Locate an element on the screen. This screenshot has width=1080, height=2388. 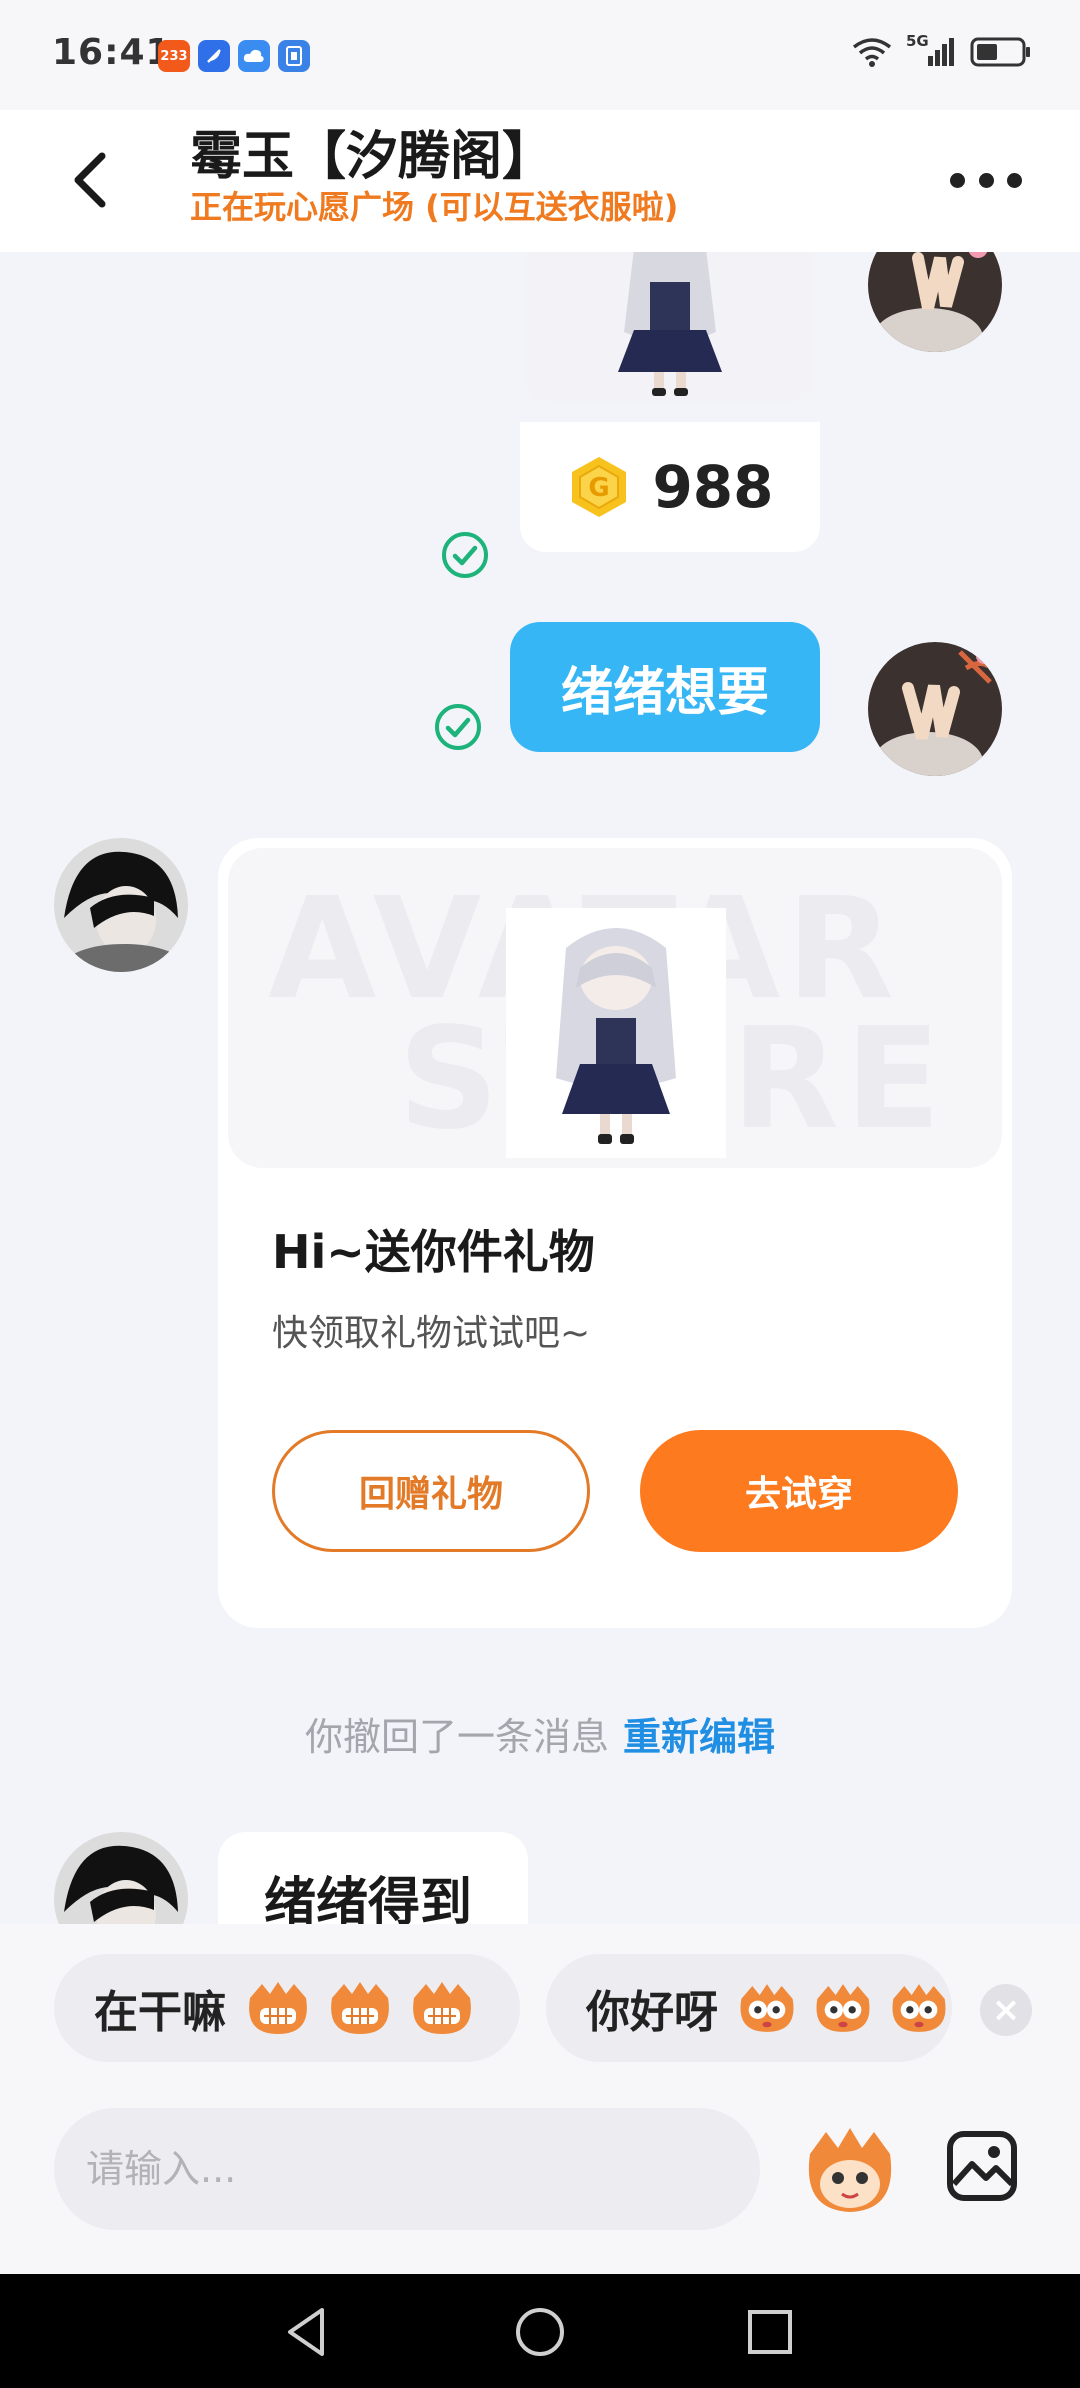
status-time: 16:41 is located at coordinates (112, 52).